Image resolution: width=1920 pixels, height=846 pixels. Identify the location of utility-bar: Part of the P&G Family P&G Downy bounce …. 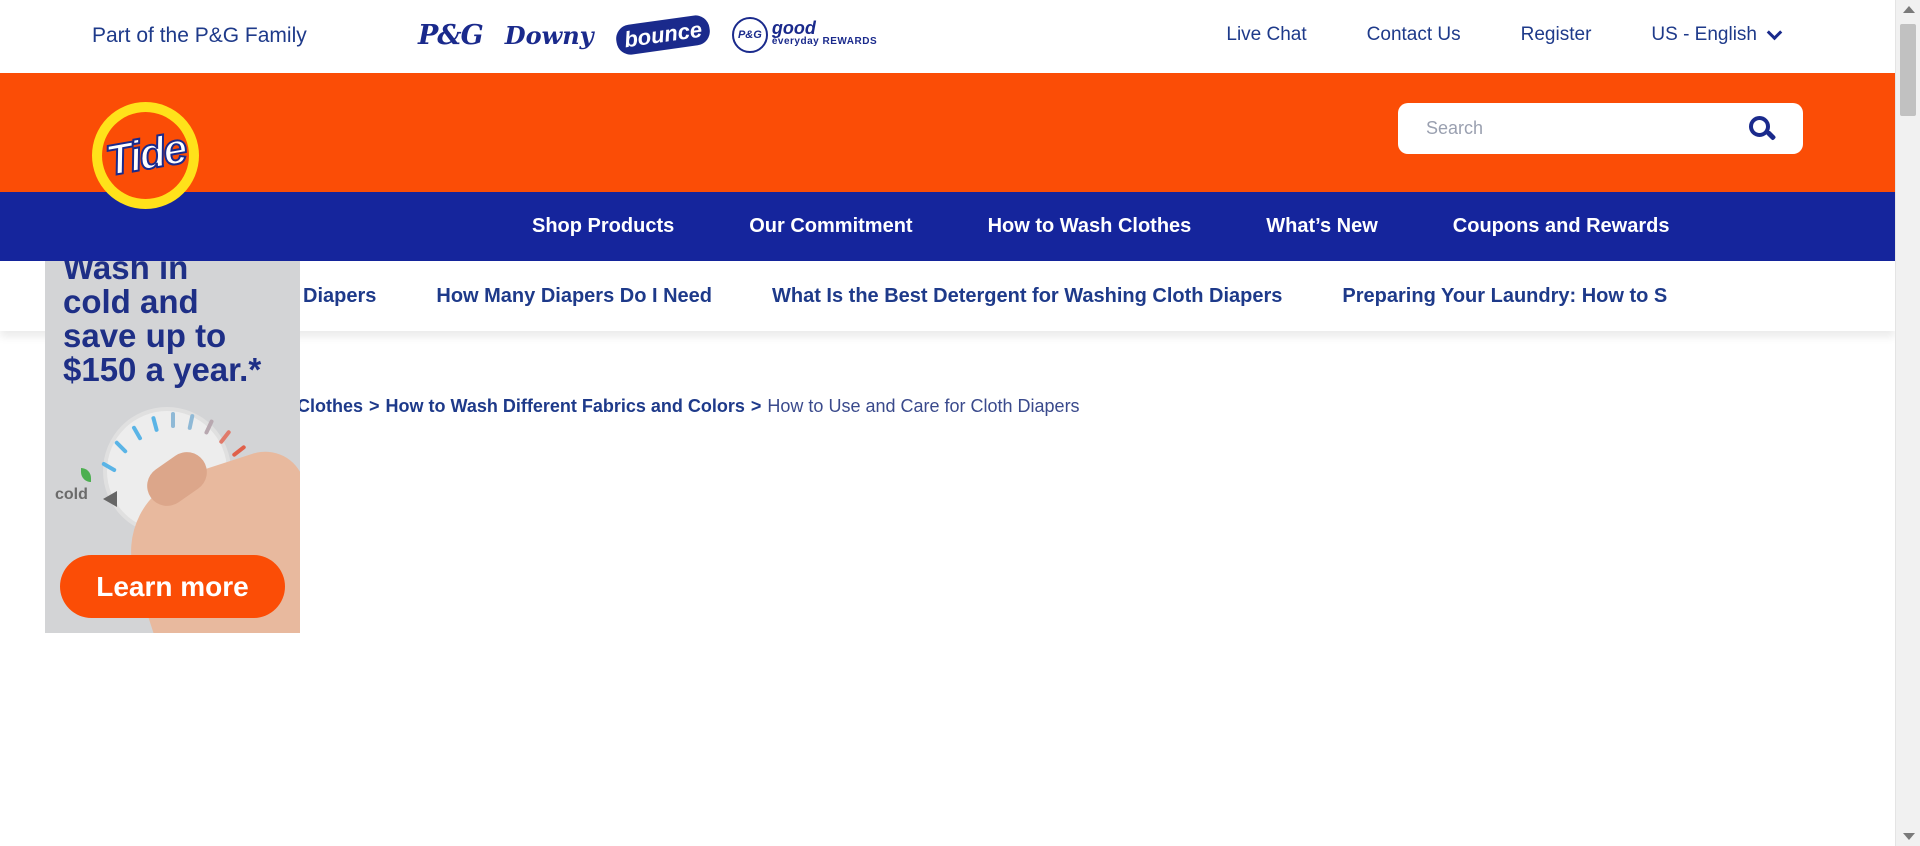
(947, 36).